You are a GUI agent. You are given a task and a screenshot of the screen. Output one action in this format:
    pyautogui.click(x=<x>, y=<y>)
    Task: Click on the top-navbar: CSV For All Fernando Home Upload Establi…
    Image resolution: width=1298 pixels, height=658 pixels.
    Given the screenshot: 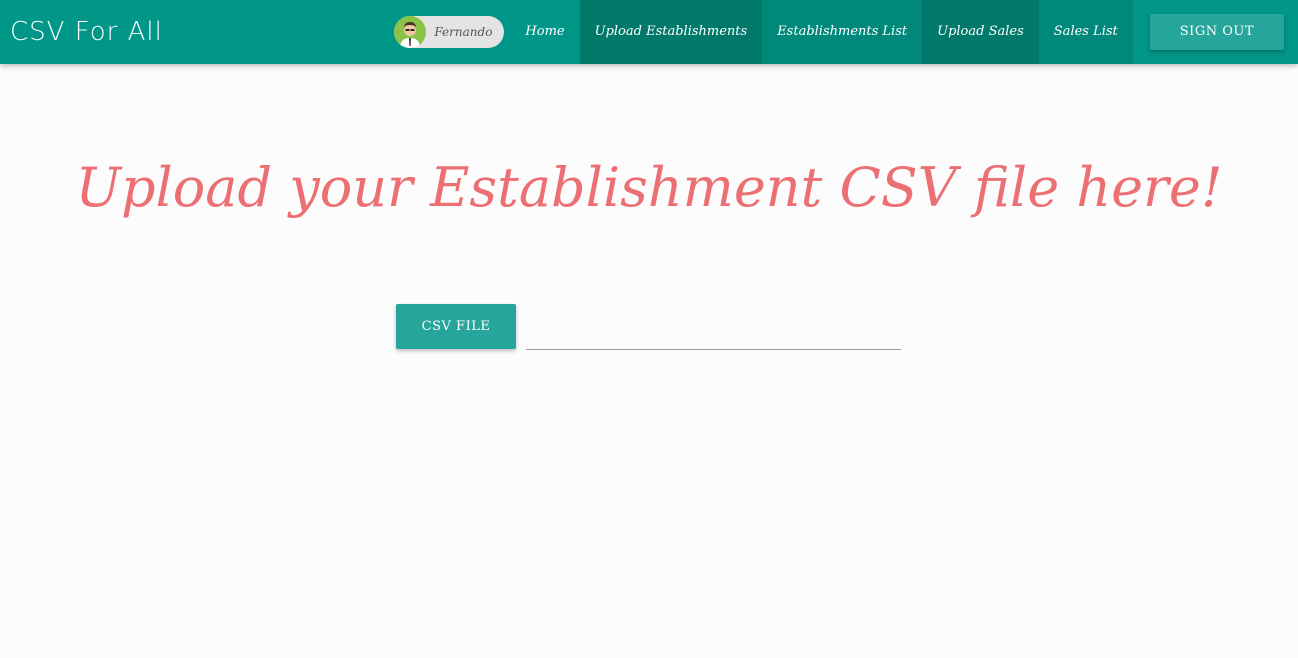 What is the action you would take?
    pyautogui.click(x=649, y=32)
    